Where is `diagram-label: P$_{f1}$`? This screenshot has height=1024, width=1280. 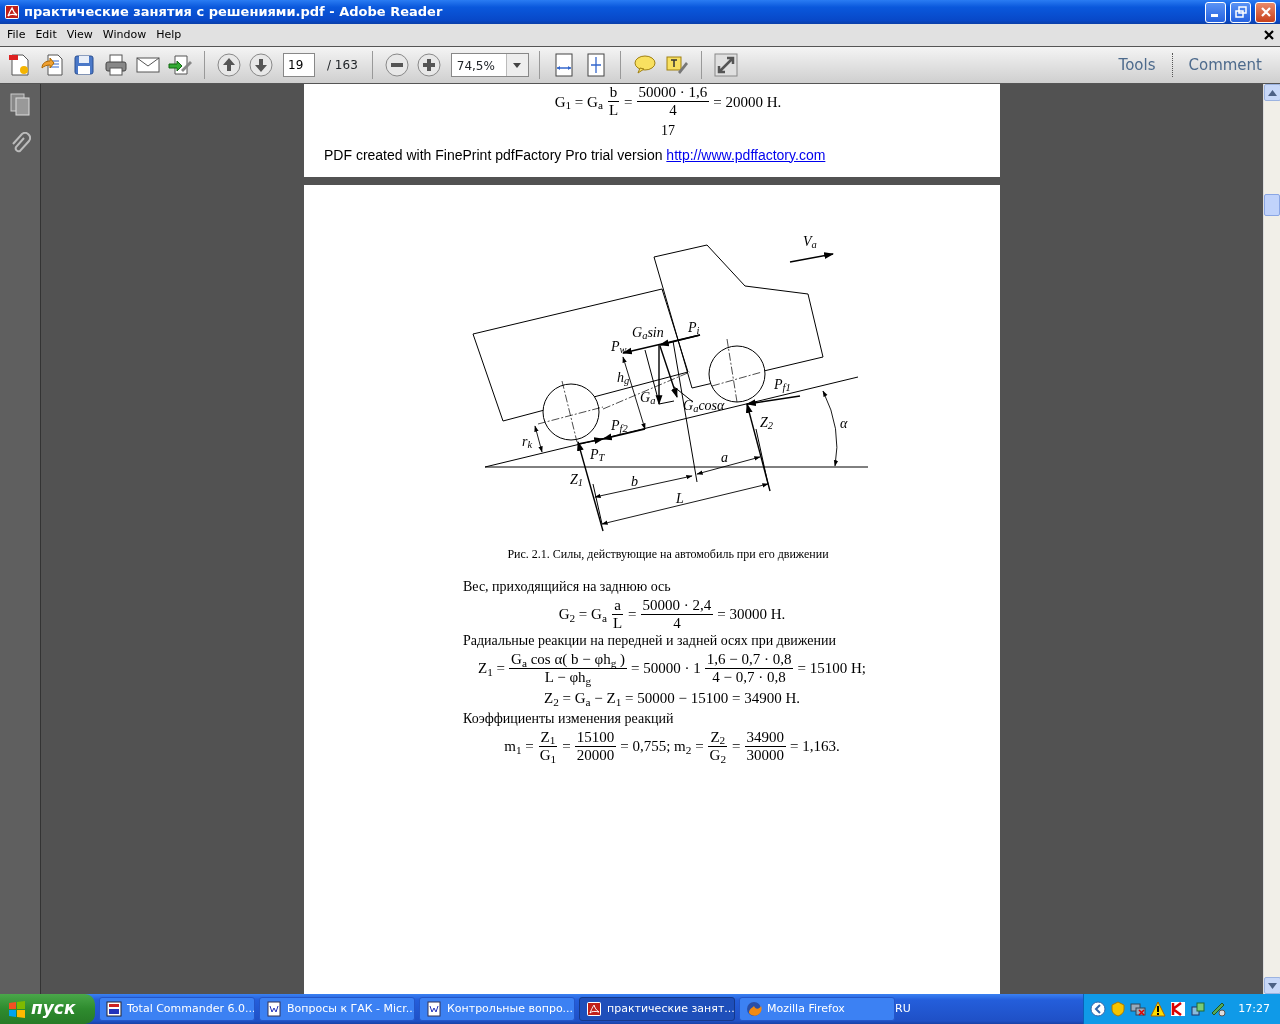 diagram-label: P$_{f1}$ is located at coordinates (782, 384).